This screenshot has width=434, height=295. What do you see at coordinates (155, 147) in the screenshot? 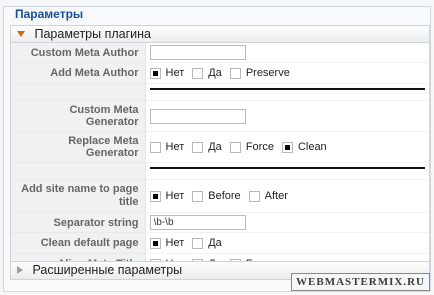
I see `replace-meta-generator-radio-no` at bounding box center [155, 147].